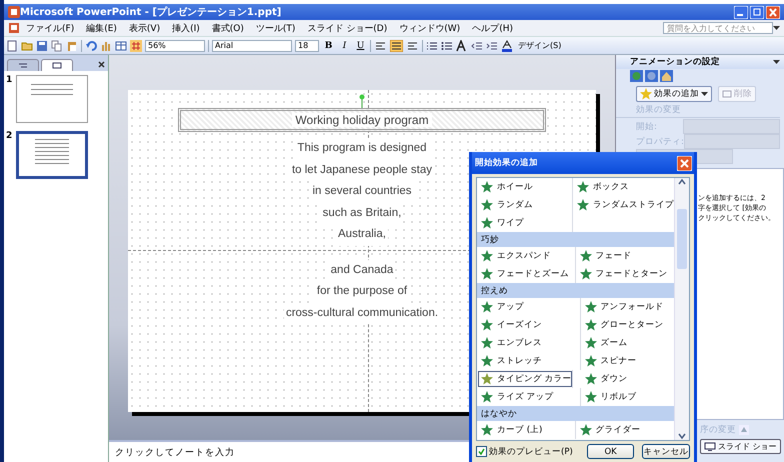  I want to click on increase-indent-icon, so click(492, 46).